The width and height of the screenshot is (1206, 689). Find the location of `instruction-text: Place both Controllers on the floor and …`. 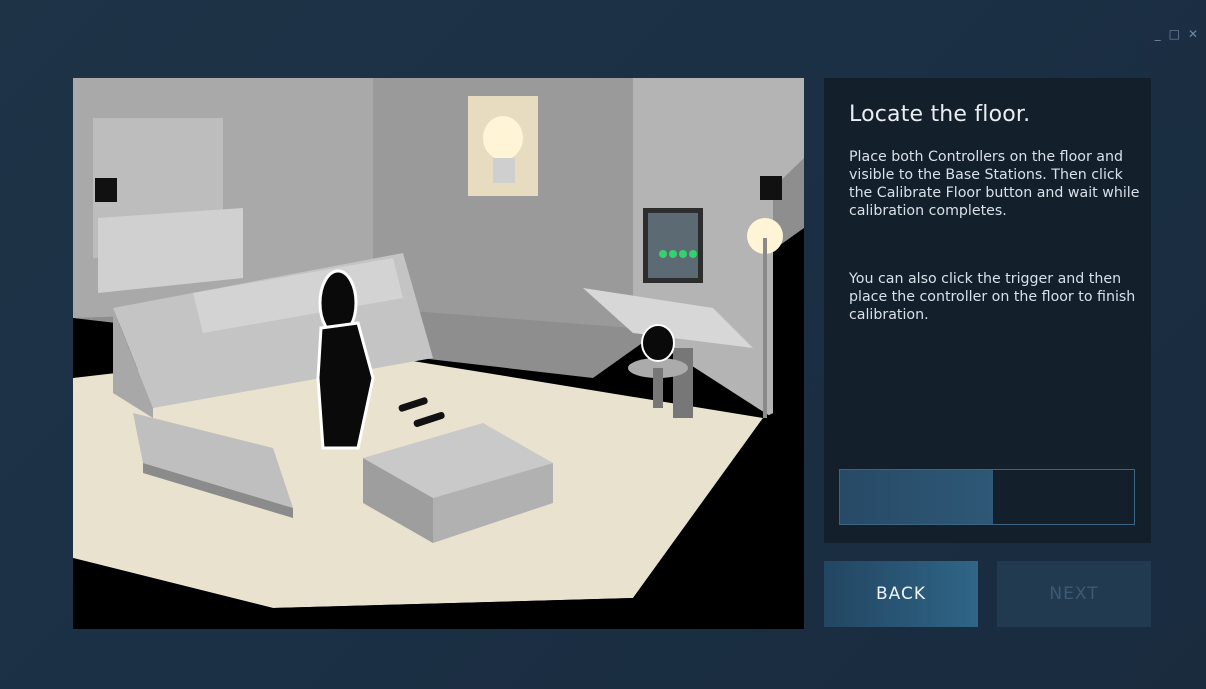

instruction-text: Place both Controllers on the floor and … is located at coordinates (994, 184).